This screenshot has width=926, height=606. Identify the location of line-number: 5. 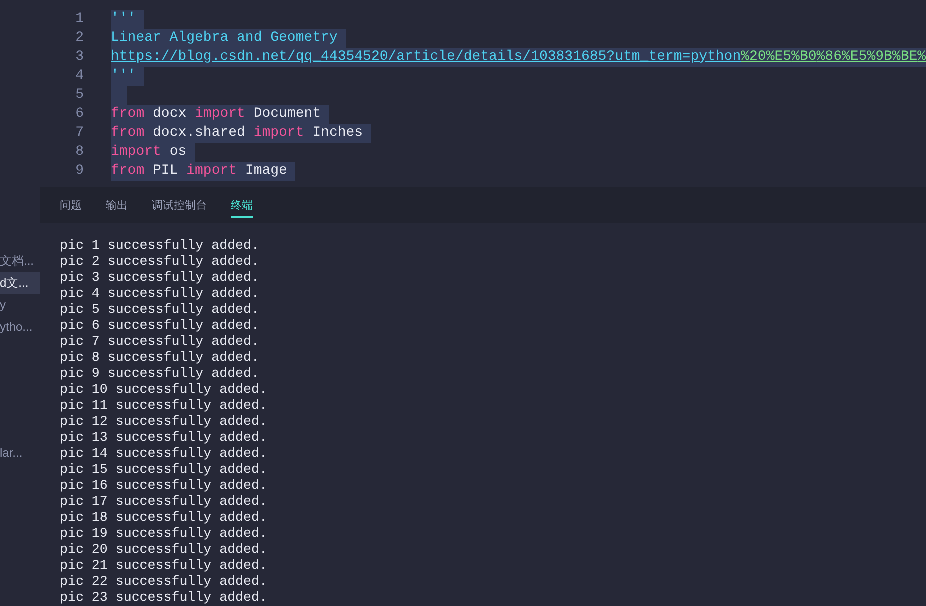
(79, 95).